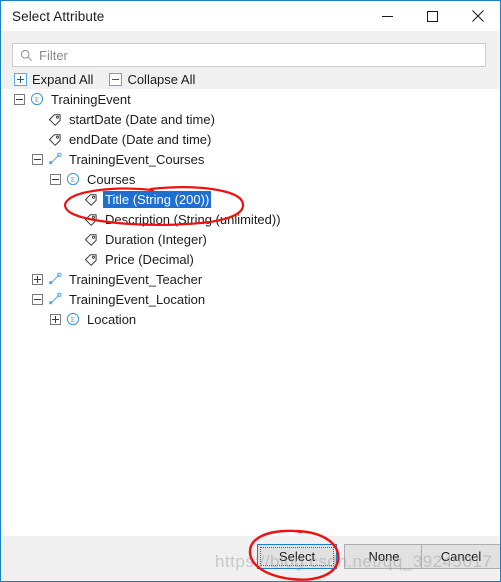 The width and height of the screenshot is (501, 582). What do you see at coordinates (140, 139) in the screenshot?
I see `tree-node-label: endDate (Date and time)` at bounding box center [140, 139].